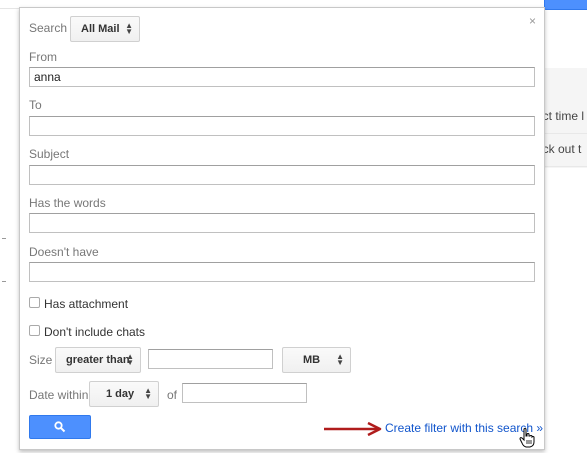 This screenshot has width=587, height=453. I want to click on size-operator-select: greater than ▲ ▼, so click(98, 360).